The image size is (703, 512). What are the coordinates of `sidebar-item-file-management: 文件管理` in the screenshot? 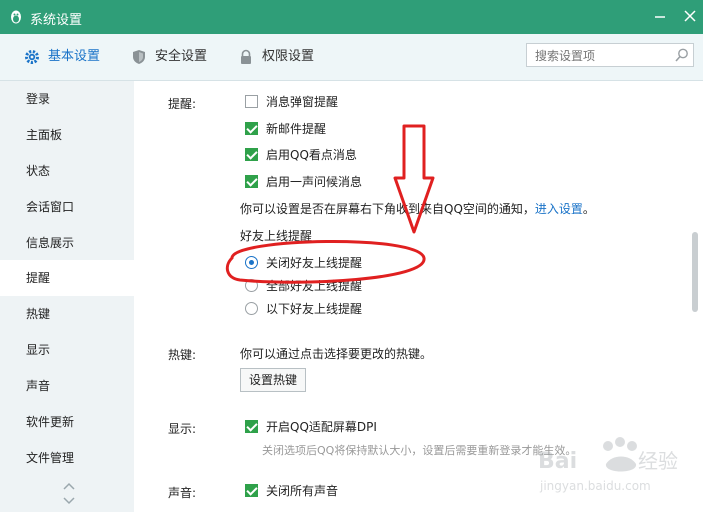 It's located at (67, 458).